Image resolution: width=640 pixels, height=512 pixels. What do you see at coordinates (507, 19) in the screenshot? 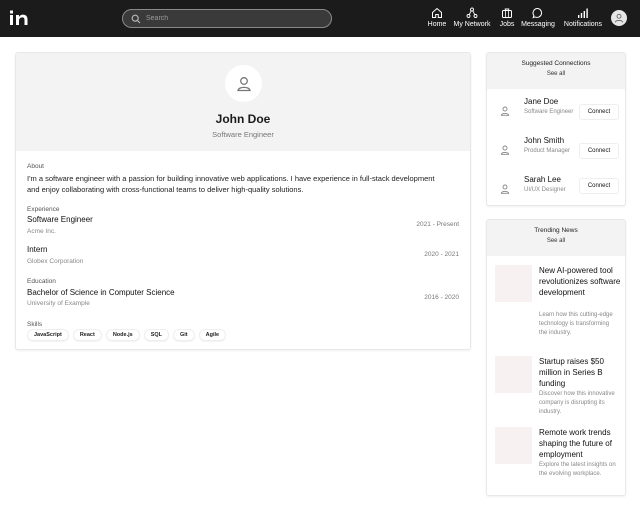
I see `nav-jobs: Jobs` at bounding box center [507, 19].